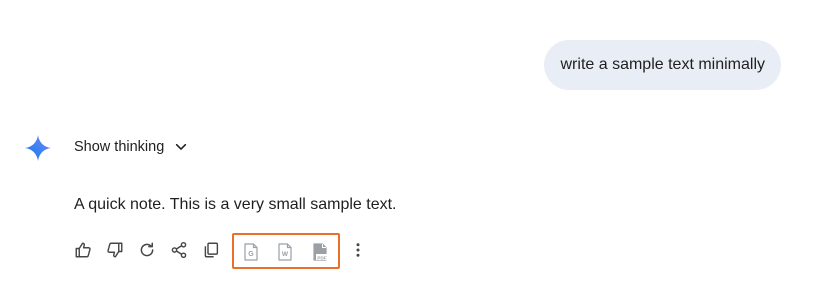  I want to click on word-doc-glyph: W, so click(285, 254).